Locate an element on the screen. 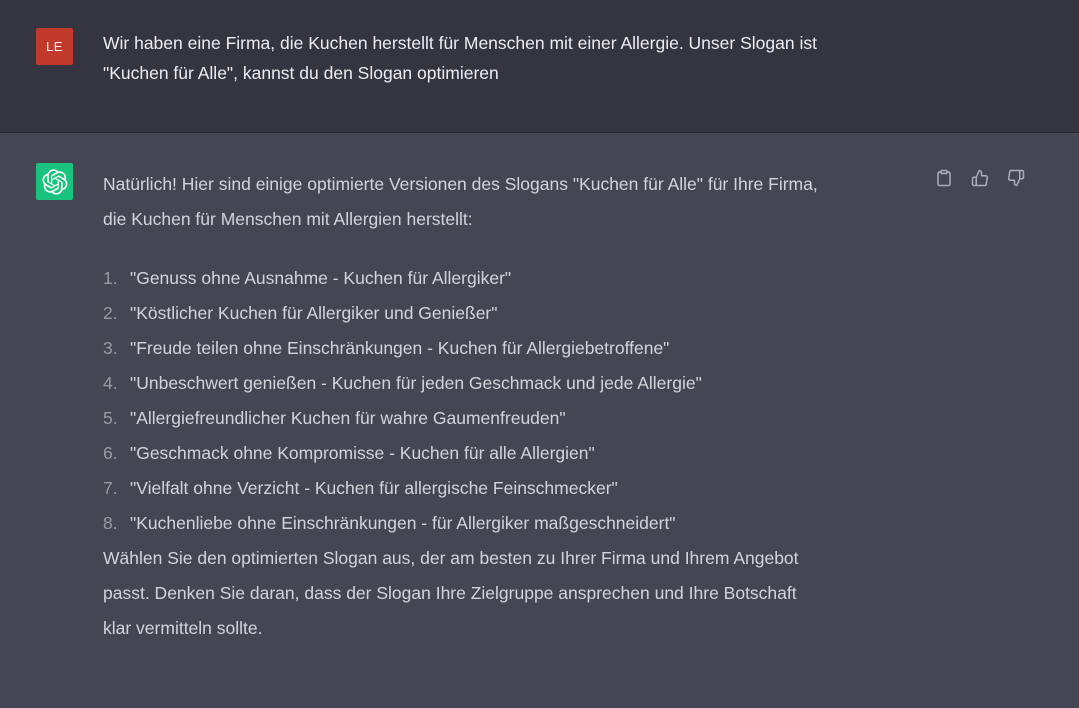  thumbs-up-button is located at coordinates (980, 178).